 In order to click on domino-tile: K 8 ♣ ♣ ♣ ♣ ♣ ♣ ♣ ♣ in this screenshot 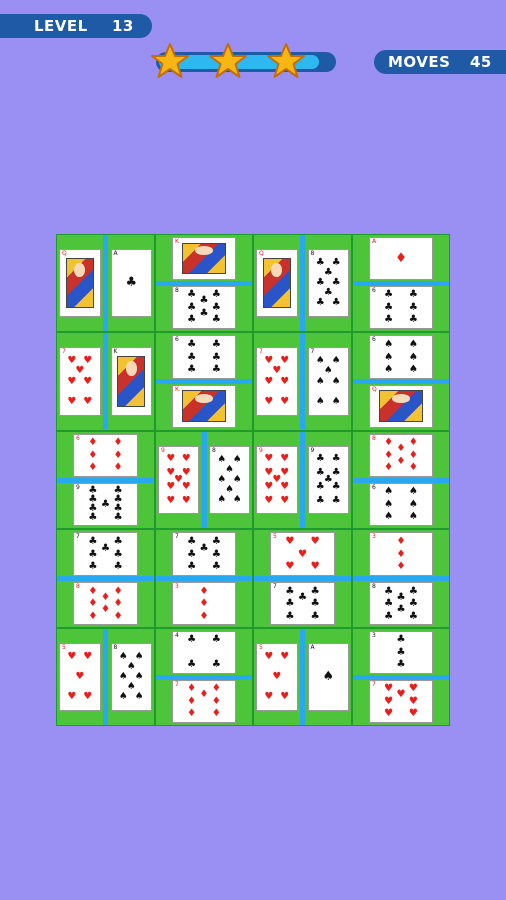, I will do `click(204, 283)`.